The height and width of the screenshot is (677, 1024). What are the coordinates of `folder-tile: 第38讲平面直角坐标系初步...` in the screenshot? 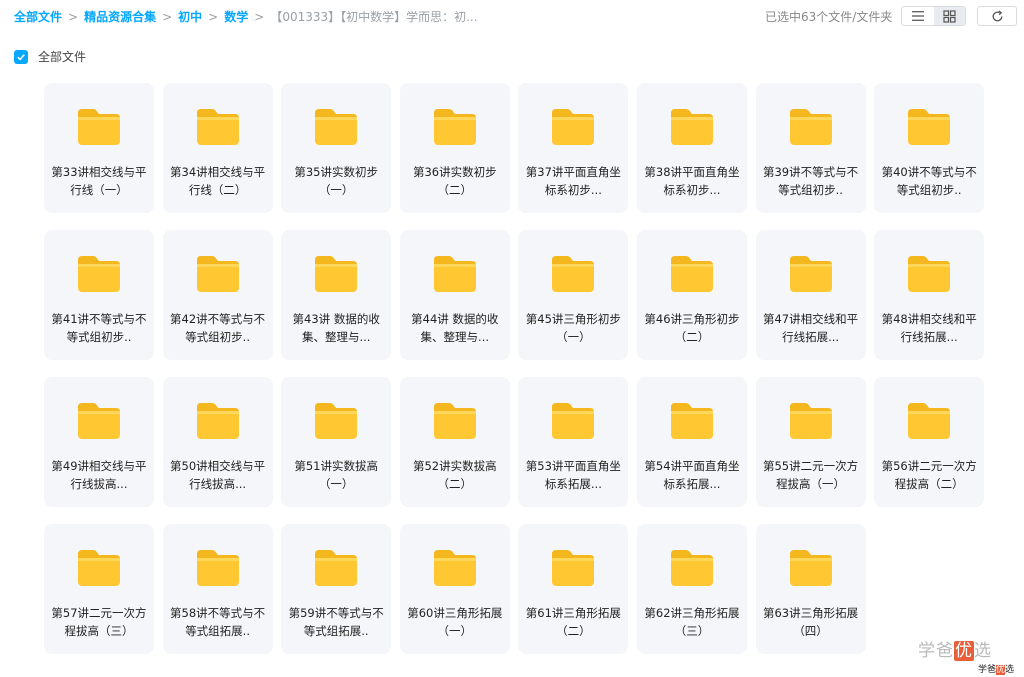 It's located at (691, 148).